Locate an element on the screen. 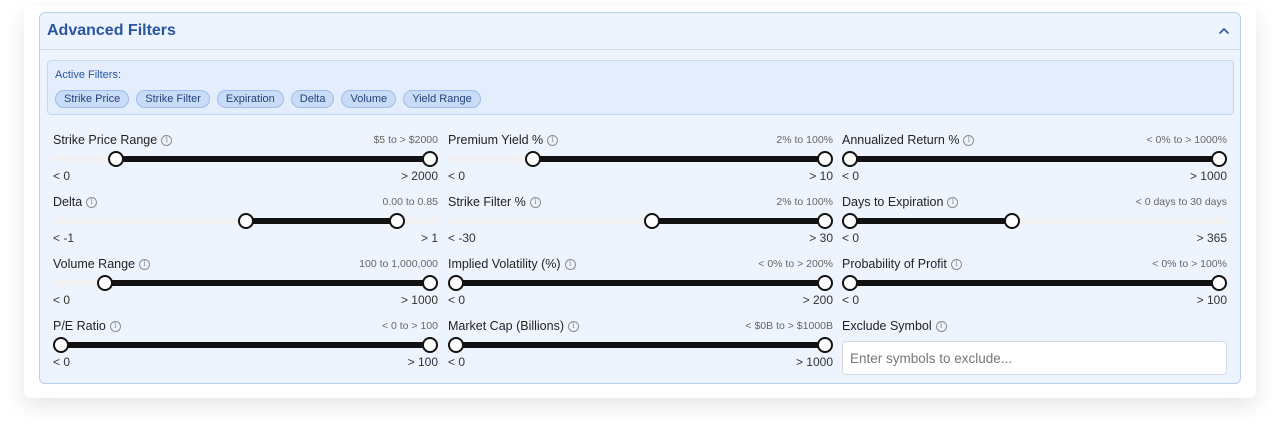 The height and width of the screenshot is (436, 1280). range-text: < 0% to > 100% is located at coordinates (1189, 264).